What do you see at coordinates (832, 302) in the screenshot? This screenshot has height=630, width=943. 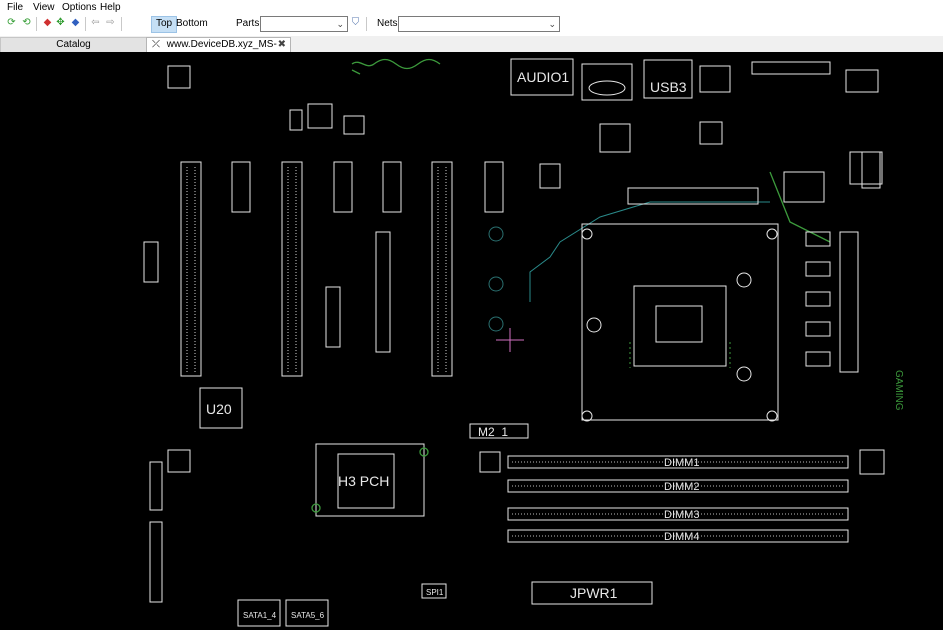 I see `right-component-stack` at bounding box center [832, 302].